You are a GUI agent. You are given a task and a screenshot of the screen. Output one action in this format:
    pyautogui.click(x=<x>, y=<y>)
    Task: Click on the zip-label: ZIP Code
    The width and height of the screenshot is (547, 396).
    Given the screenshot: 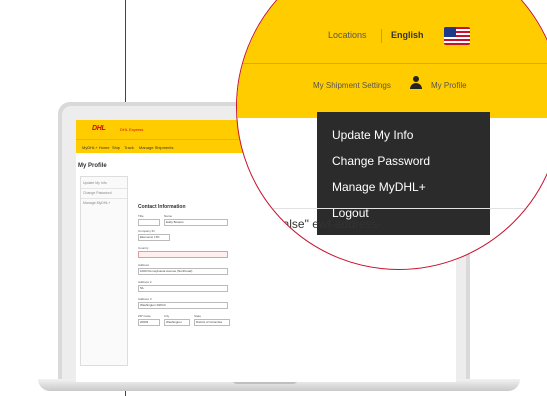 What is the action you would take?
    pyautogui.click(x=144, y=316)
    